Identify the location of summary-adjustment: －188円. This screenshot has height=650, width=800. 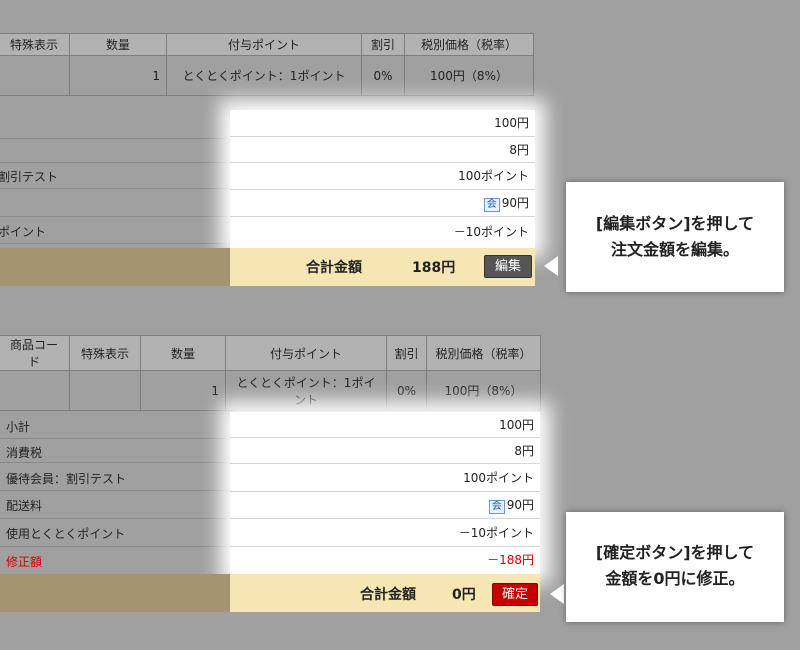
(510, 560).